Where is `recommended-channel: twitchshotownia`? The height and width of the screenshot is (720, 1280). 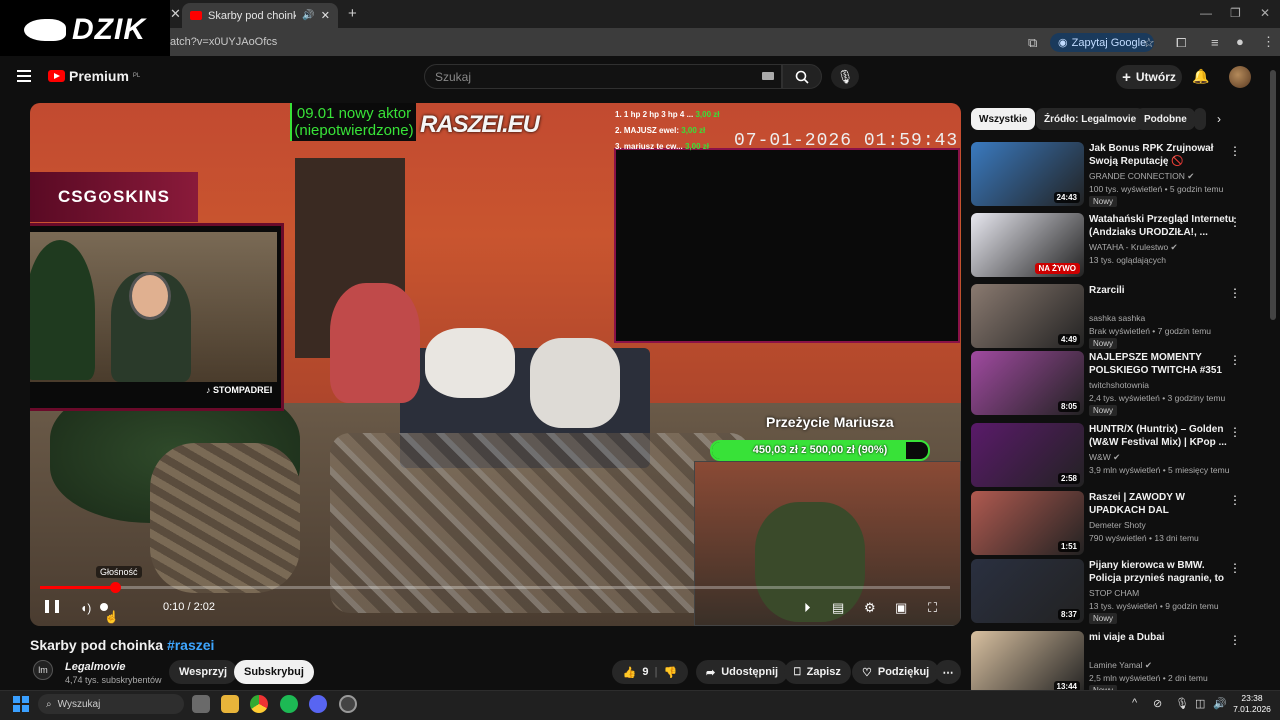 recommended-channel: twitchshotownia is located at coordinates (1119, 385).